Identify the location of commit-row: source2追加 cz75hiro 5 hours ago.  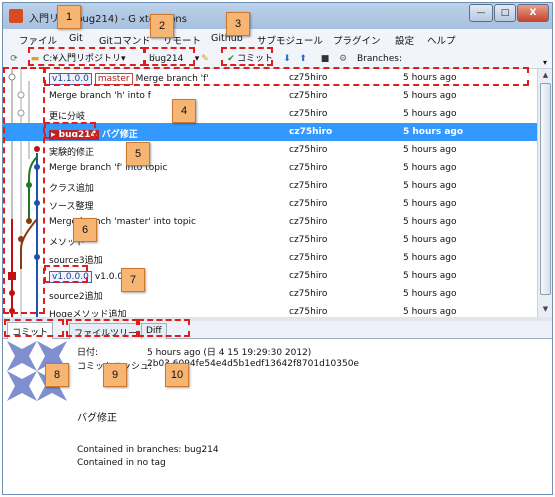
(270, 294).